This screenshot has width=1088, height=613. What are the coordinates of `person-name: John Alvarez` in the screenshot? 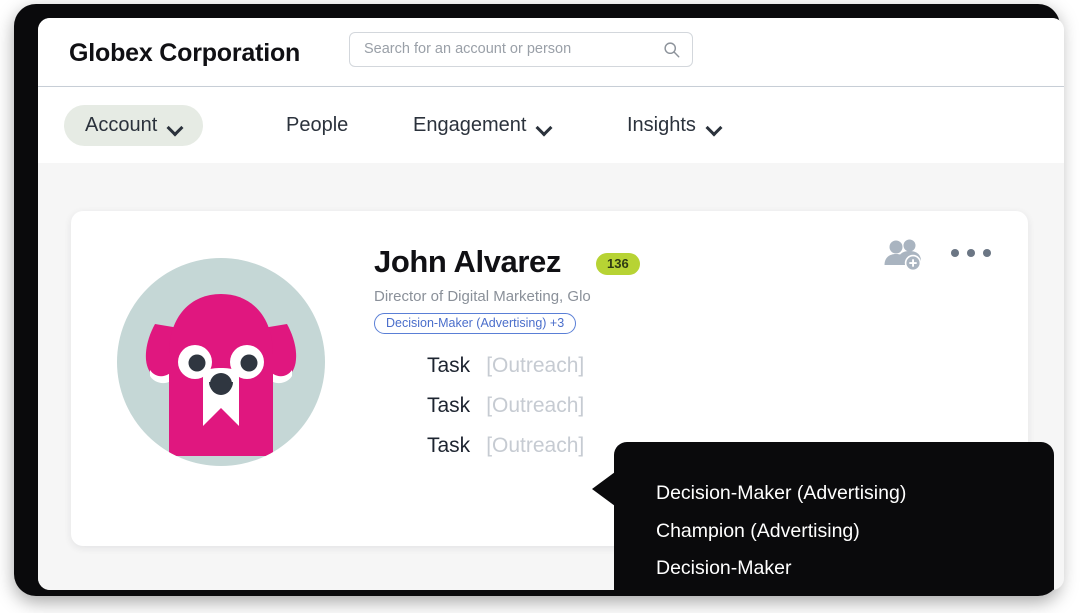 It's located at (467, 261).